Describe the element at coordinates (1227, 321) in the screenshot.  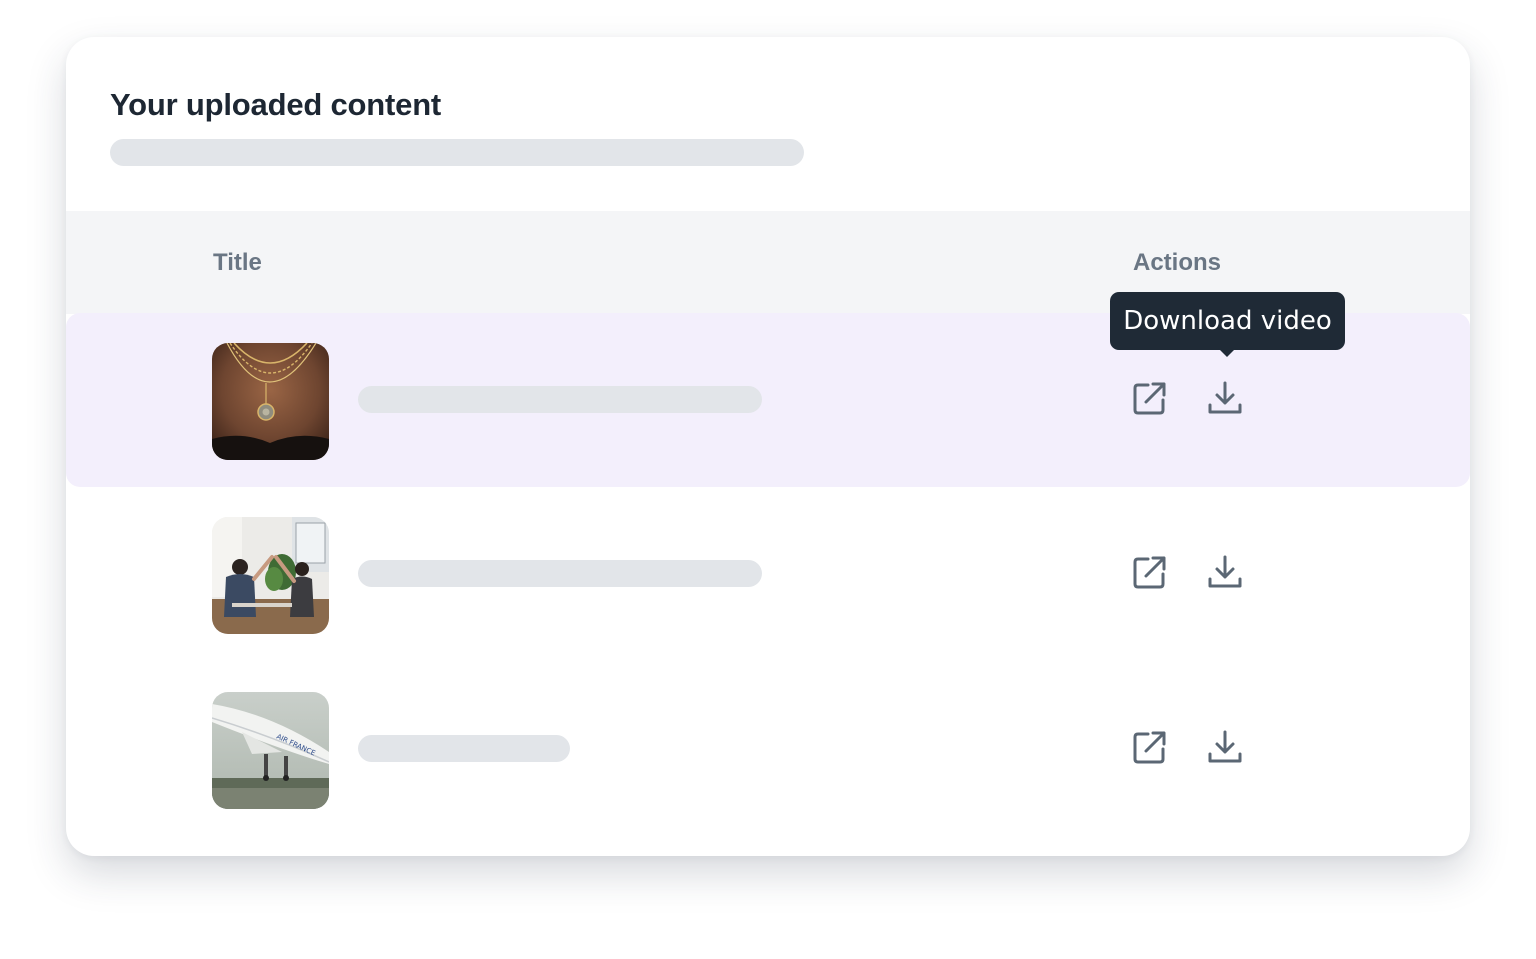
I see `download-tooltip: Download video` at that location.